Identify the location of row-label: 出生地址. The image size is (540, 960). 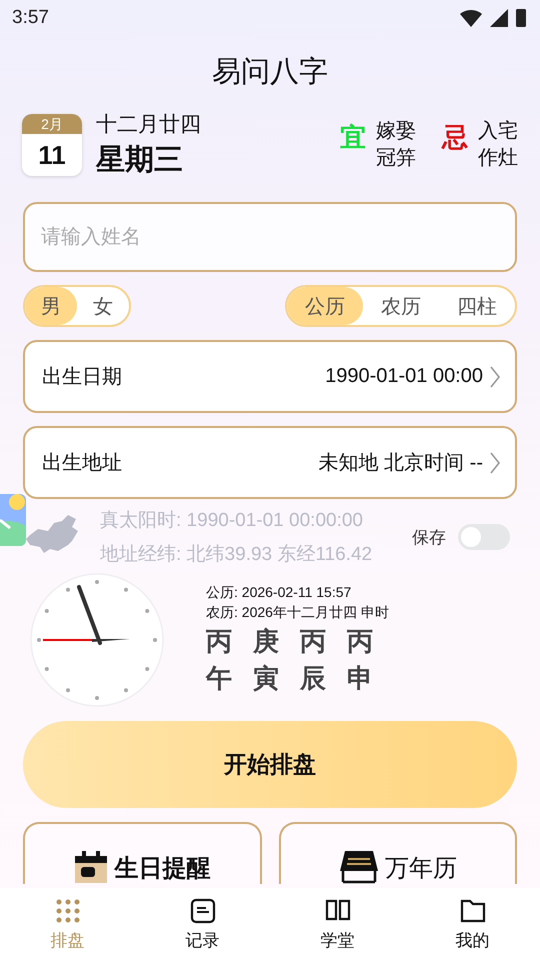
(82, 463).